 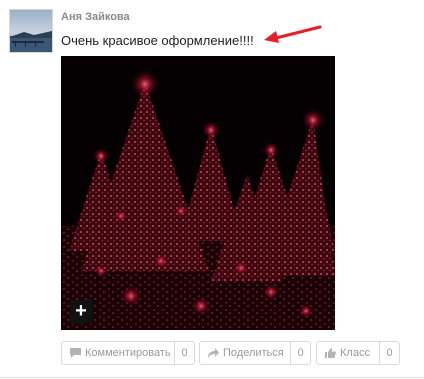 I want to click on zoom-button: +, so click(x=81, y=312).